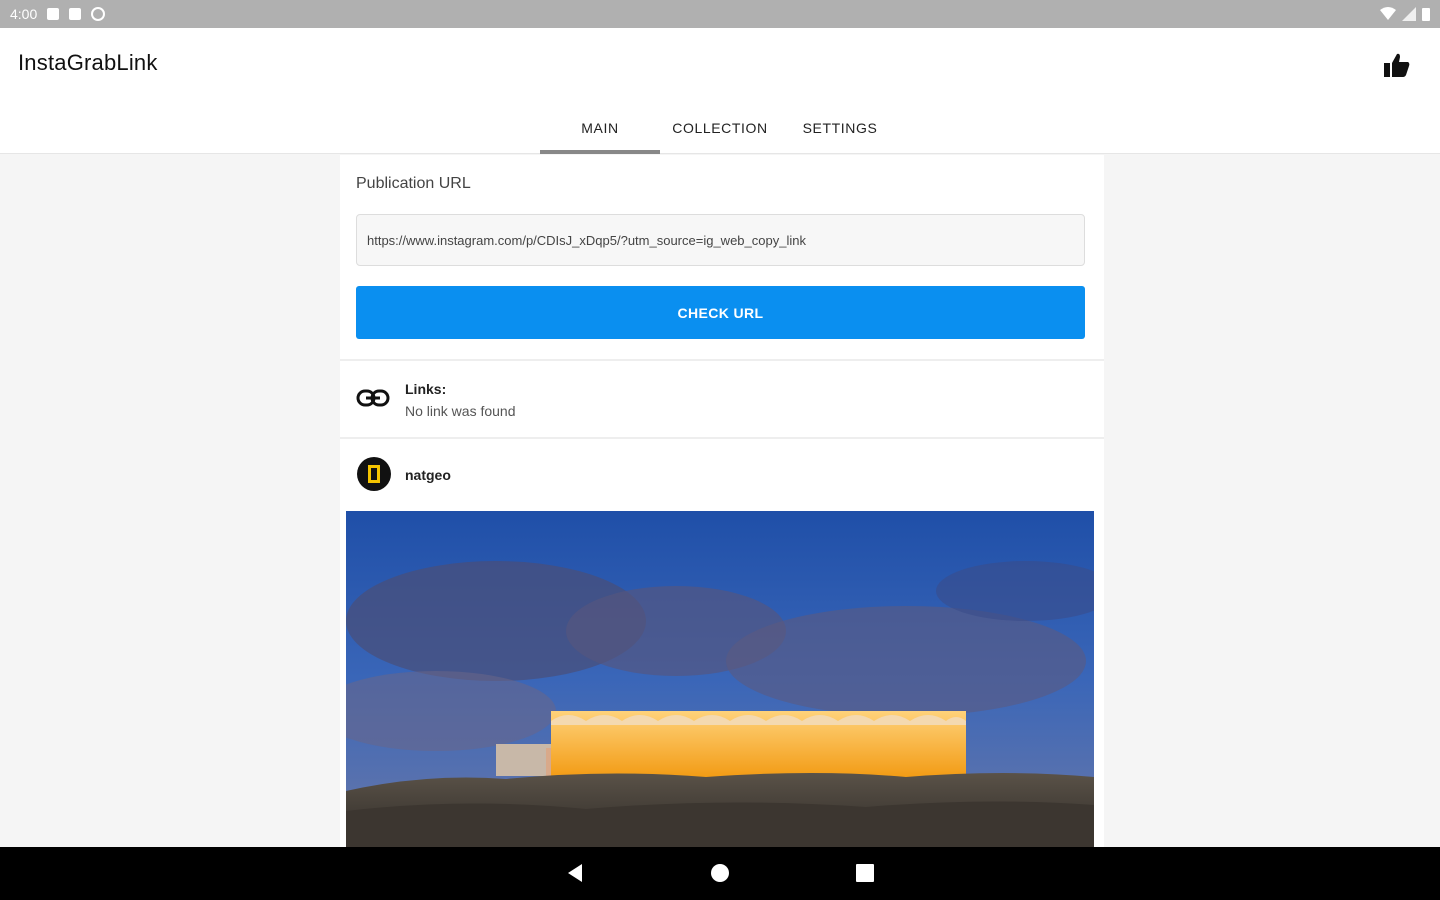 The image size is (1440, 900). I want to click on tab-bar: MAIN COLLECTION SETTINGS, so click(720, 132).